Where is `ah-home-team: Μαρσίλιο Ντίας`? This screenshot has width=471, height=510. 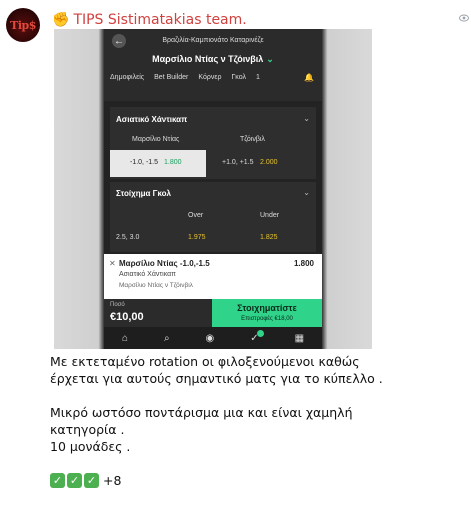
ah-home-team: Μαρσίλιο Ντίας is located at coordinates (156, 139).